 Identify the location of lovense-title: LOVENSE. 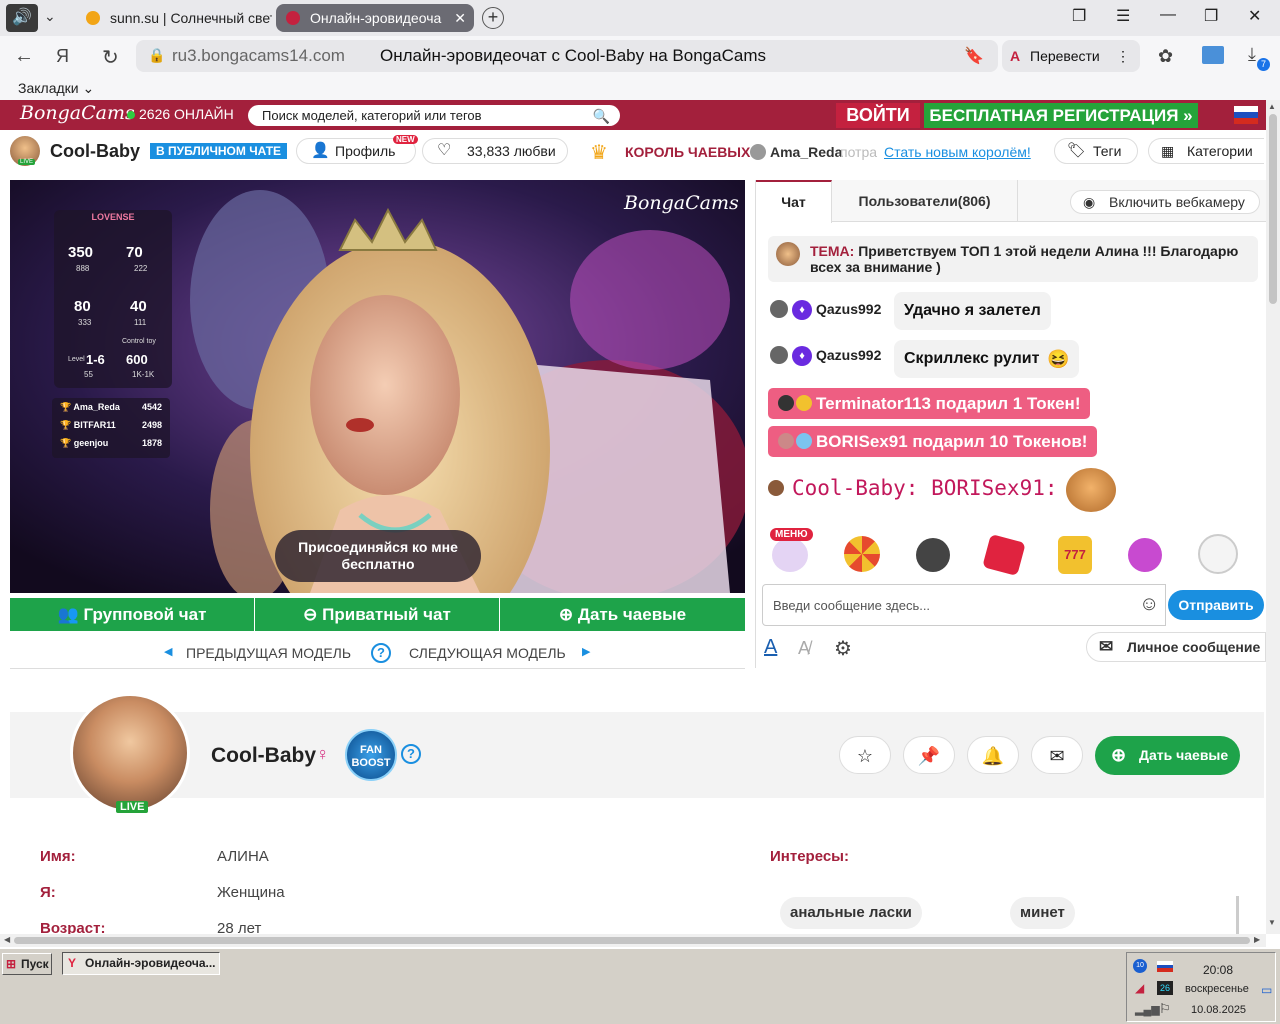
(113, 217).